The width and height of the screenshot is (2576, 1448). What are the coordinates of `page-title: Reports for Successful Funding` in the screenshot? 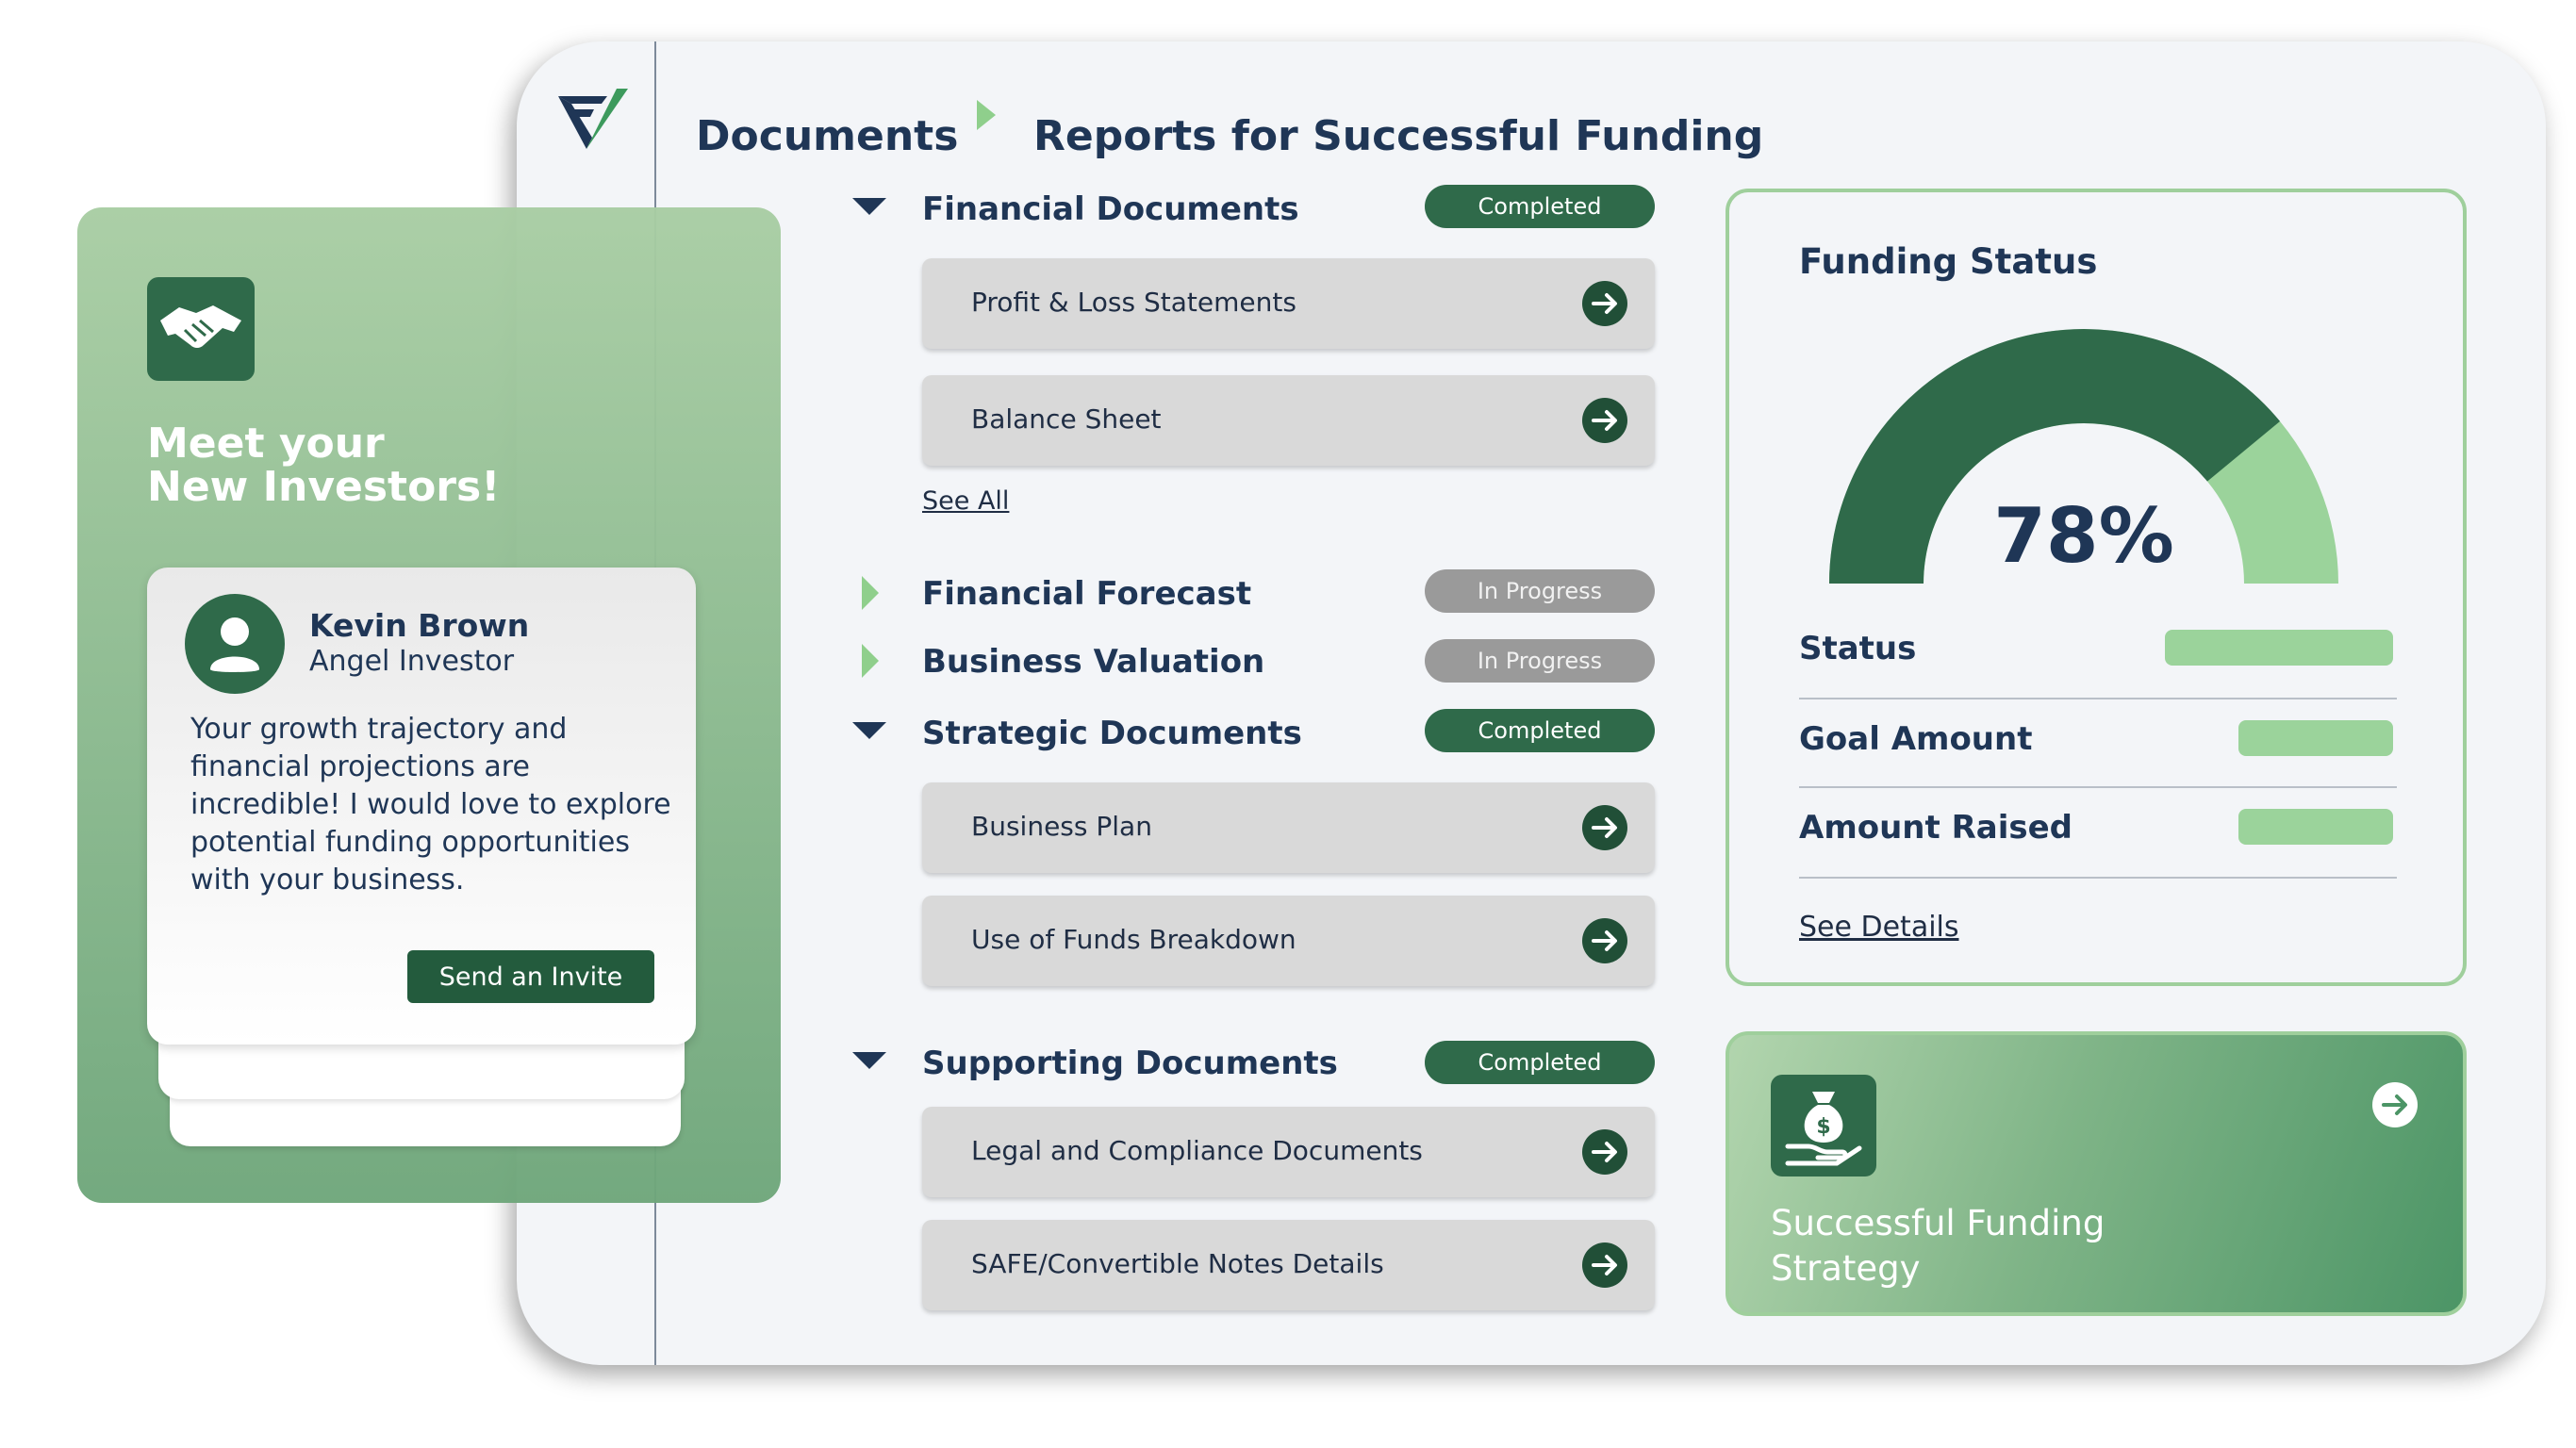 It's located at (1398, 136).